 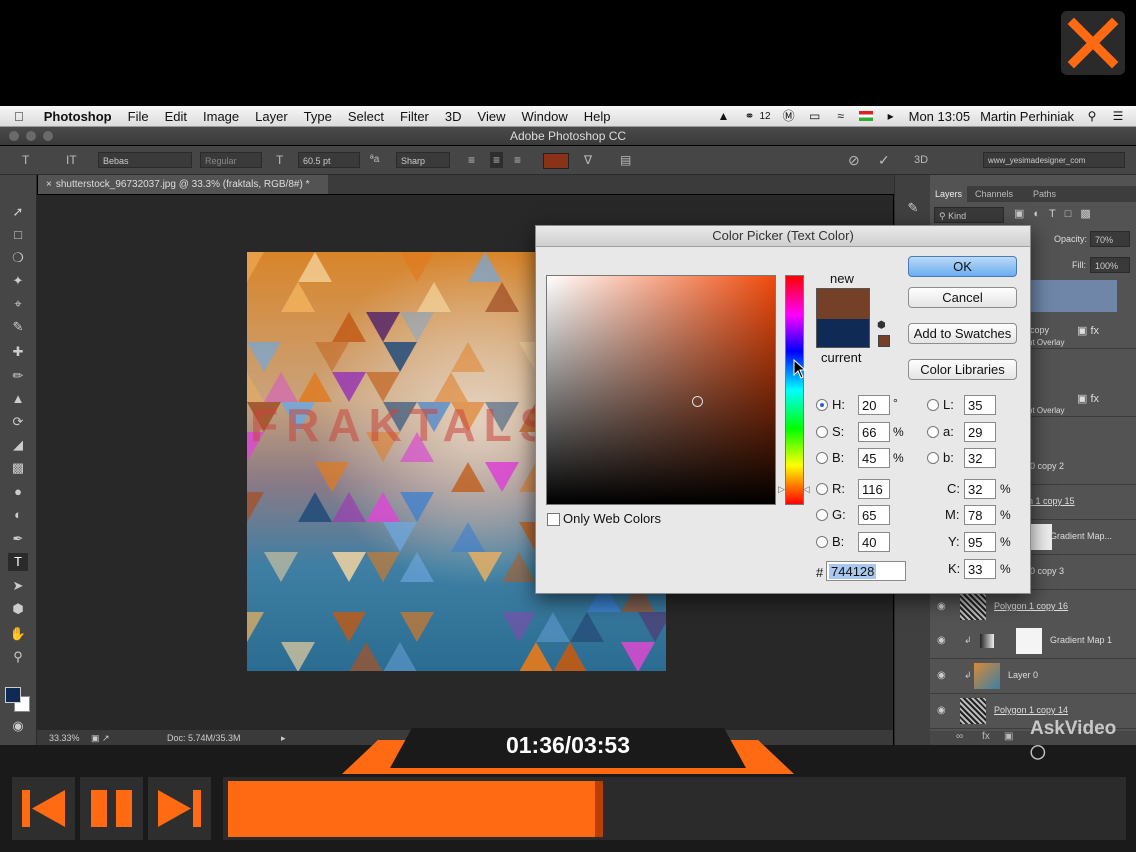 What do you see at coordinates (980, 405) in the screenshot?
I see `field-l: 35` at bounding box center [980, 405].